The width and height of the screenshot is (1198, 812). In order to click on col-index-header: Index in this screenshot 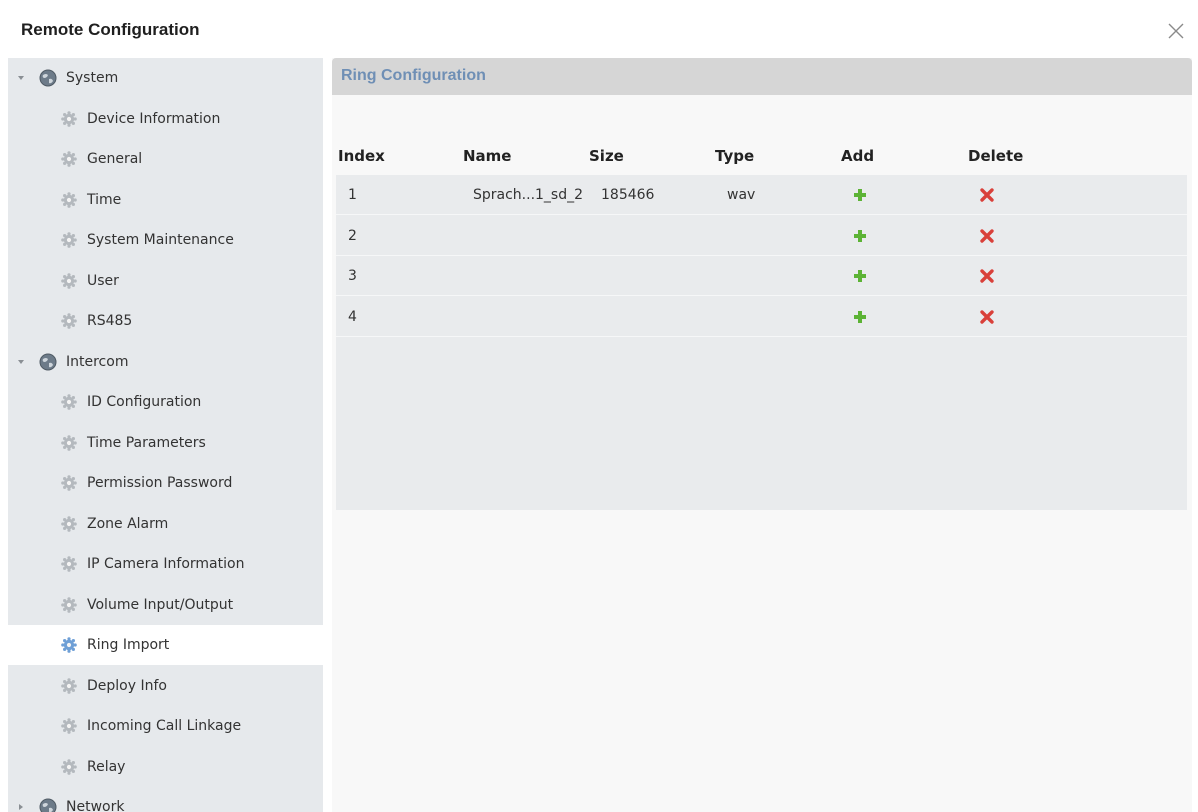, I will do `click(361, 156)`.